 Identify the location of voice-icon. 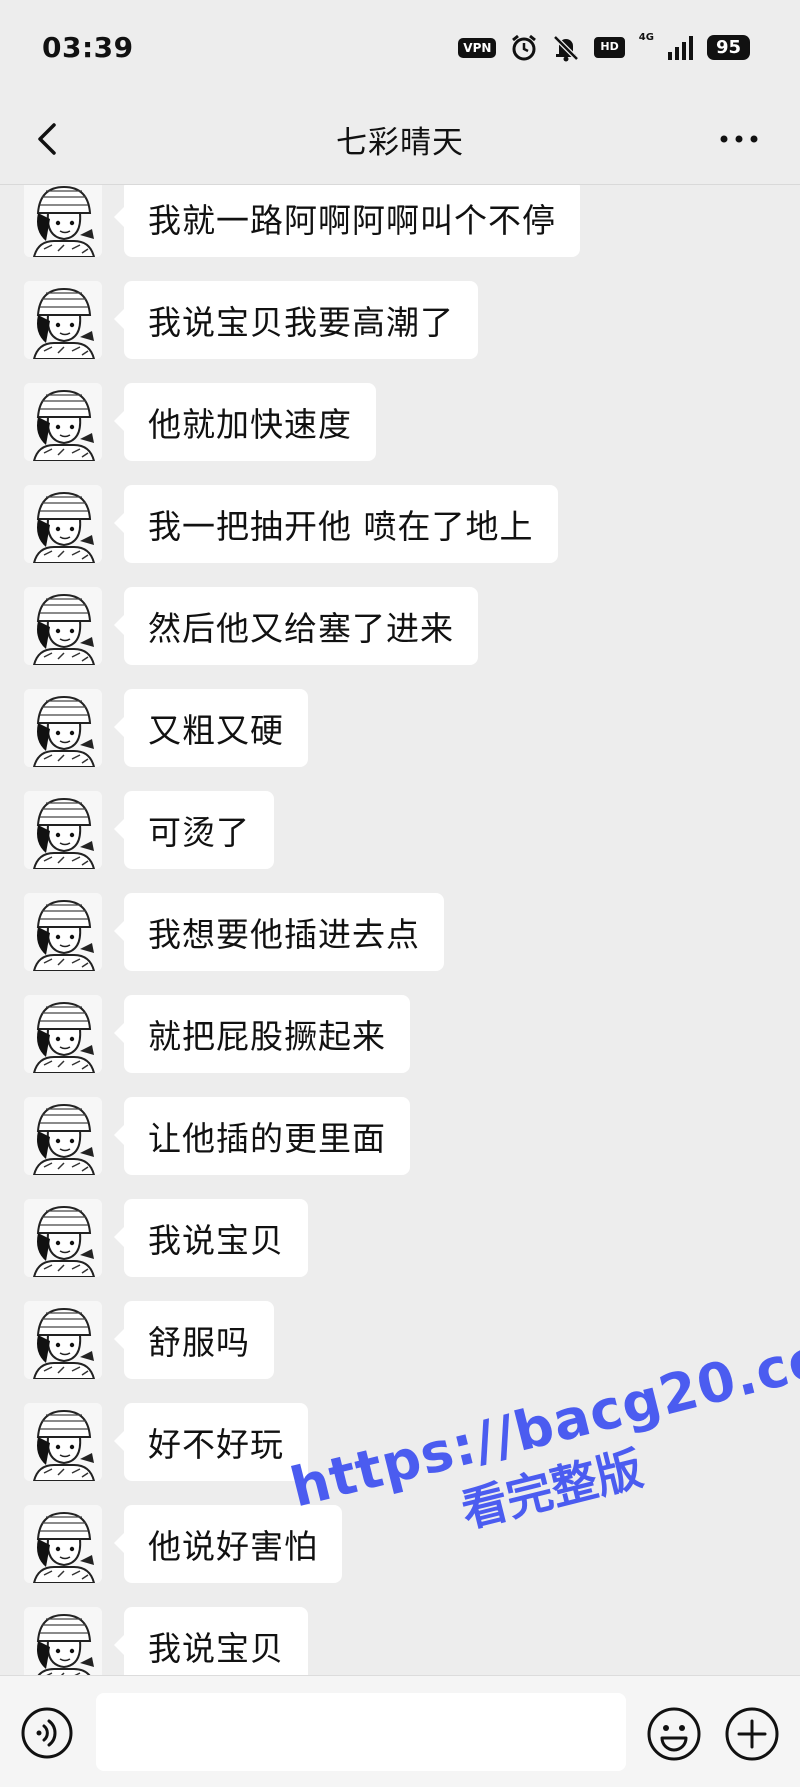
(47, 1733).